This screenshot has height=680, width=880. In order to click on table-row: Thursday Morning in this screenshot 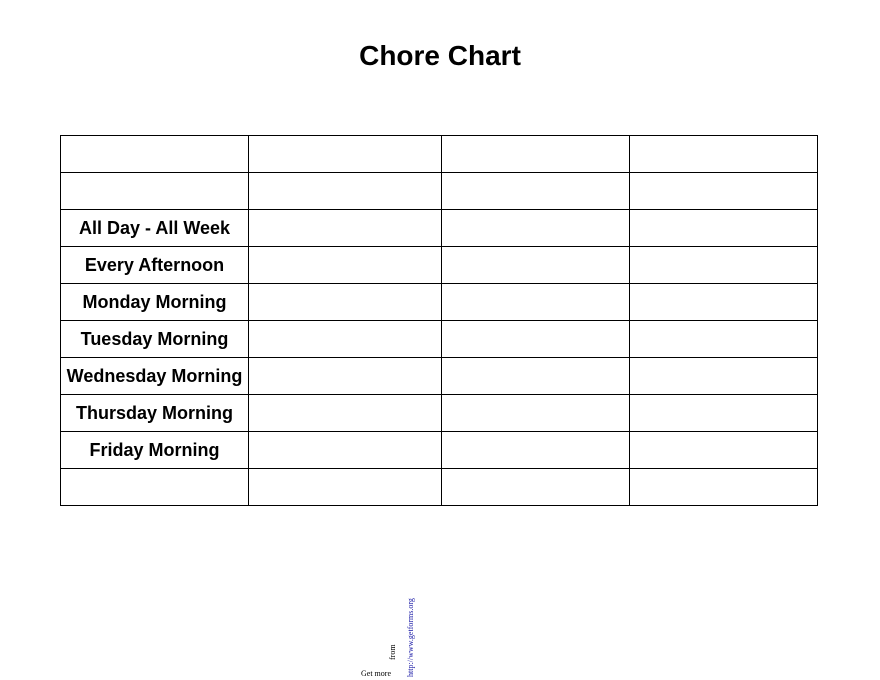, I will do `click(439, 413)`.